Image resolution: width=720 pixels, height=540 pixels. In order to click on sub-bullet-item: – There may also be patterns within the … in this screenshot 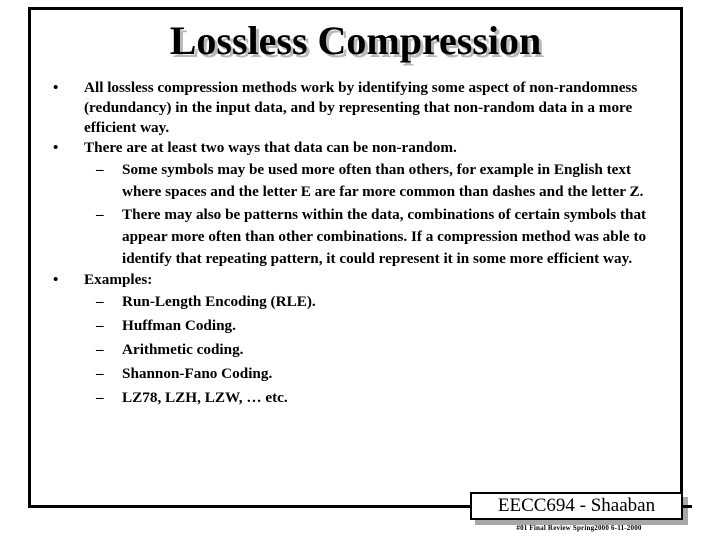, I will do `click(359, 237)`.